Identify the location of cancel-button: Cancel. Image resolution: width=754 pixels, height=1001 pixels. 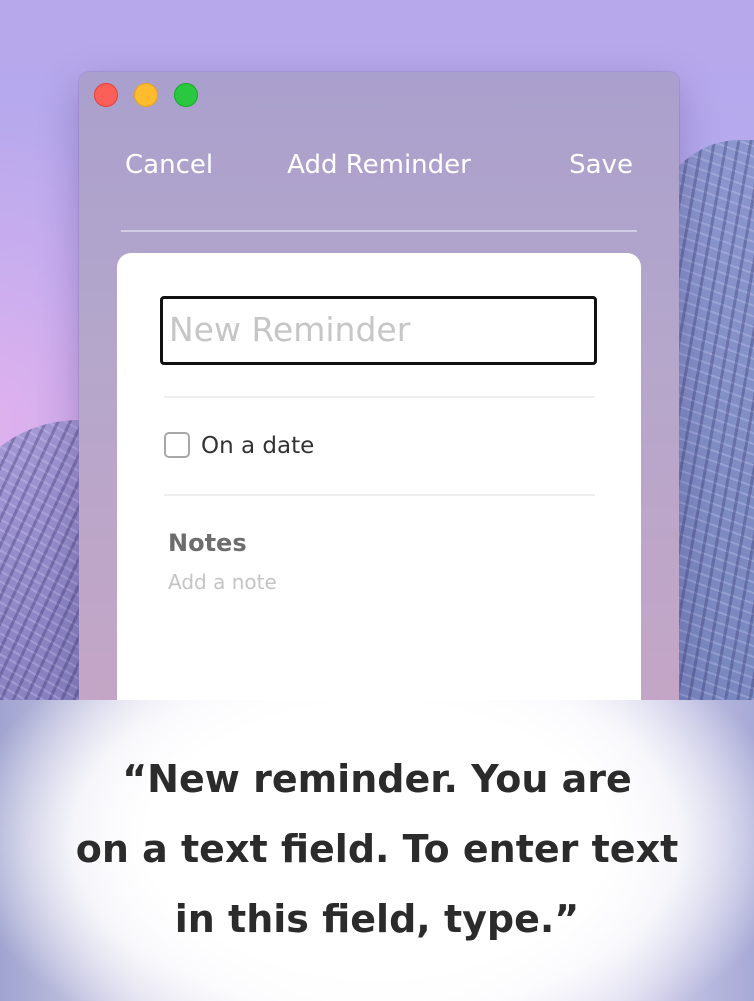
(169, 165).